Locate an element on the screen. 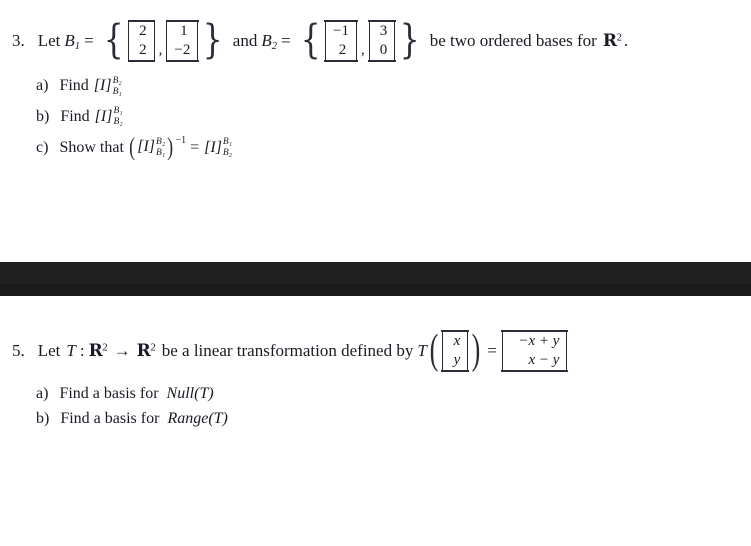  transformation-colon: : is located at coordinates (82, 351).